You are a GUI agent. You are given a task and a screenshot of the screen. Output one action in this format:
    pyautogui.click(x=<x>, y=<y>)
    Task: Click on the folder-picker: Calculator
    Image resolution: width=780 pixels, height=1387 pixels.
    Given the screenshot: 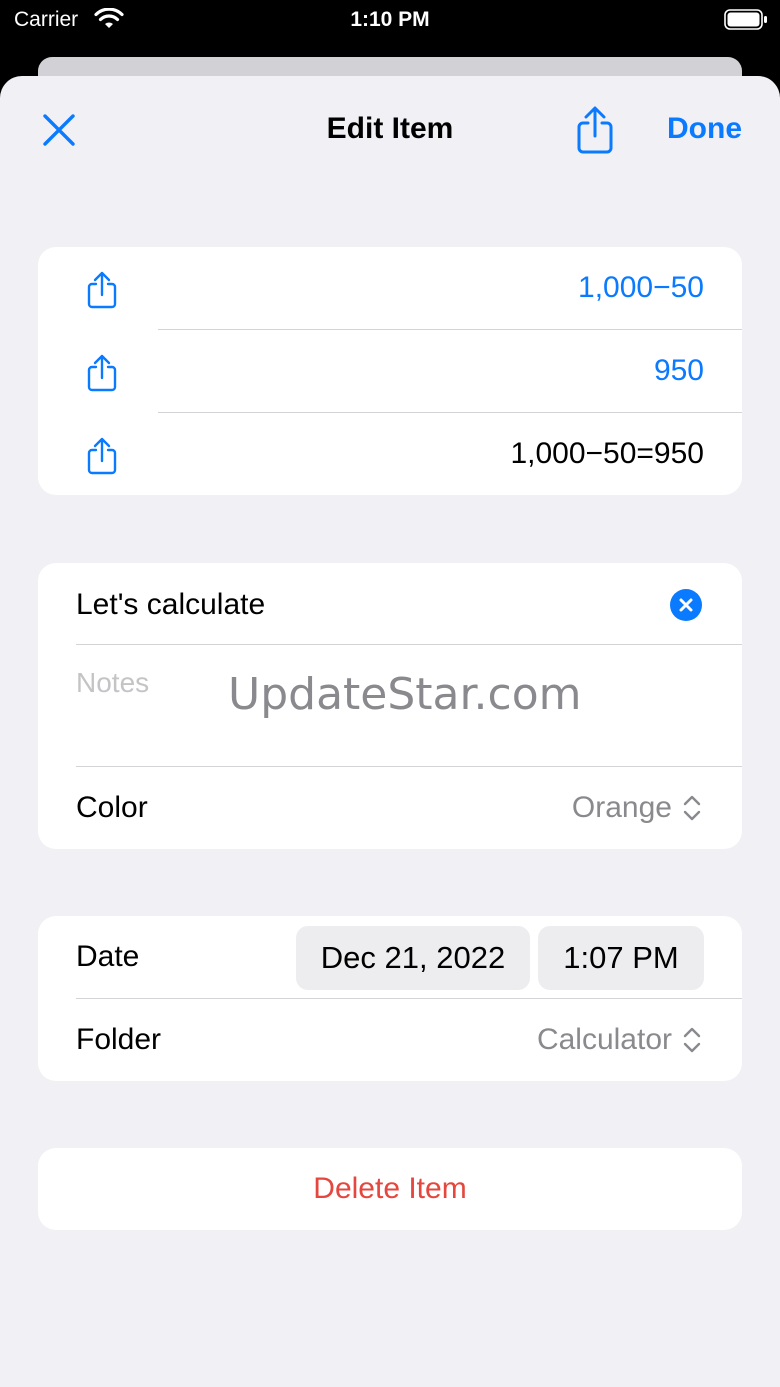 What is the action you would take?
    pyautogui.click(x=619, y=1040)
    